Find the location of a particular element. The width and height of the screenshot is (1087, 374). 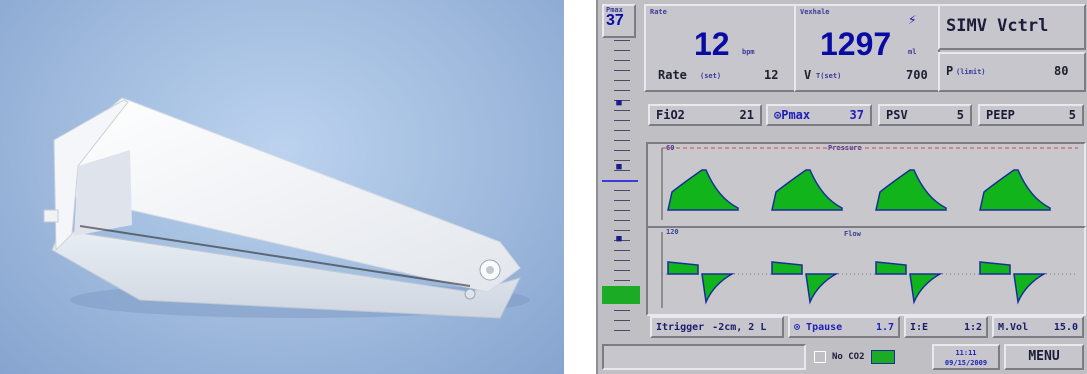

volume-box: Vexhale ⚡ 1297 ml V T(set) 700 is located at coordinates (867, 48).